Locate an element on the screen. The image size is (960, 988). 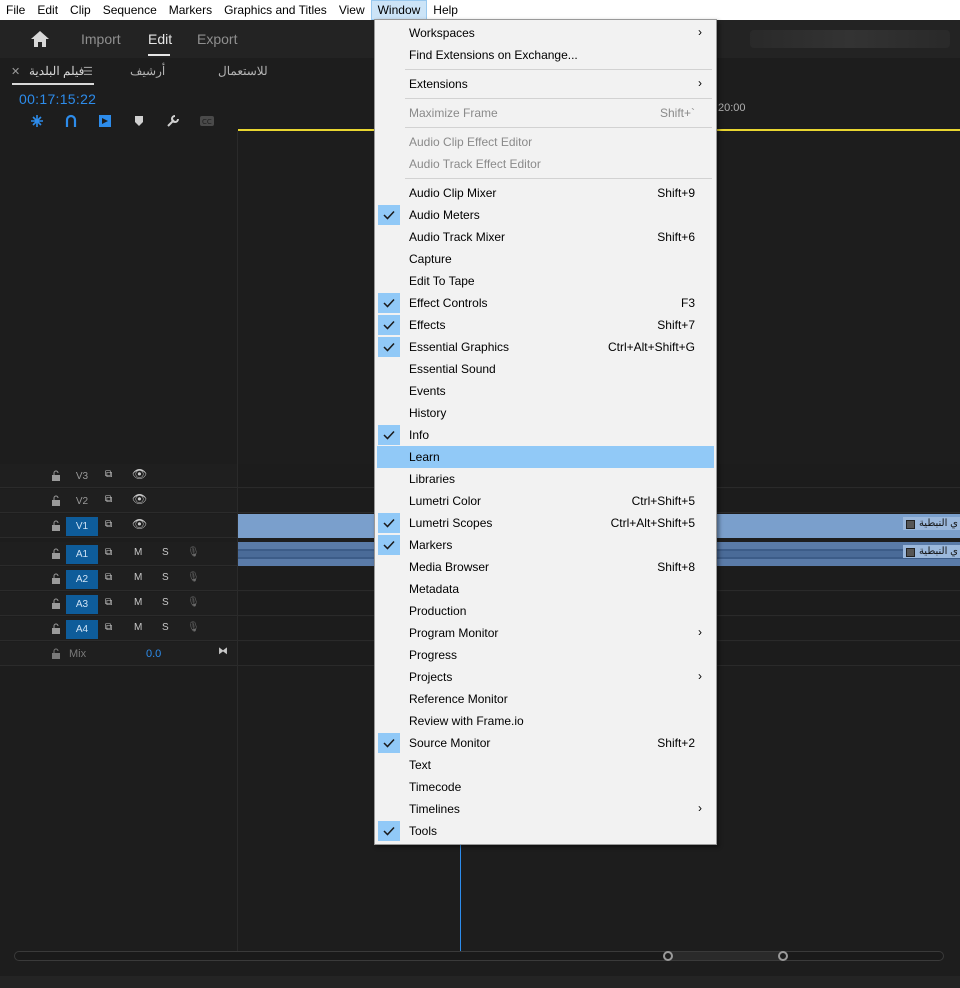
linked-selection-icon is located at coordinates (105, 121).